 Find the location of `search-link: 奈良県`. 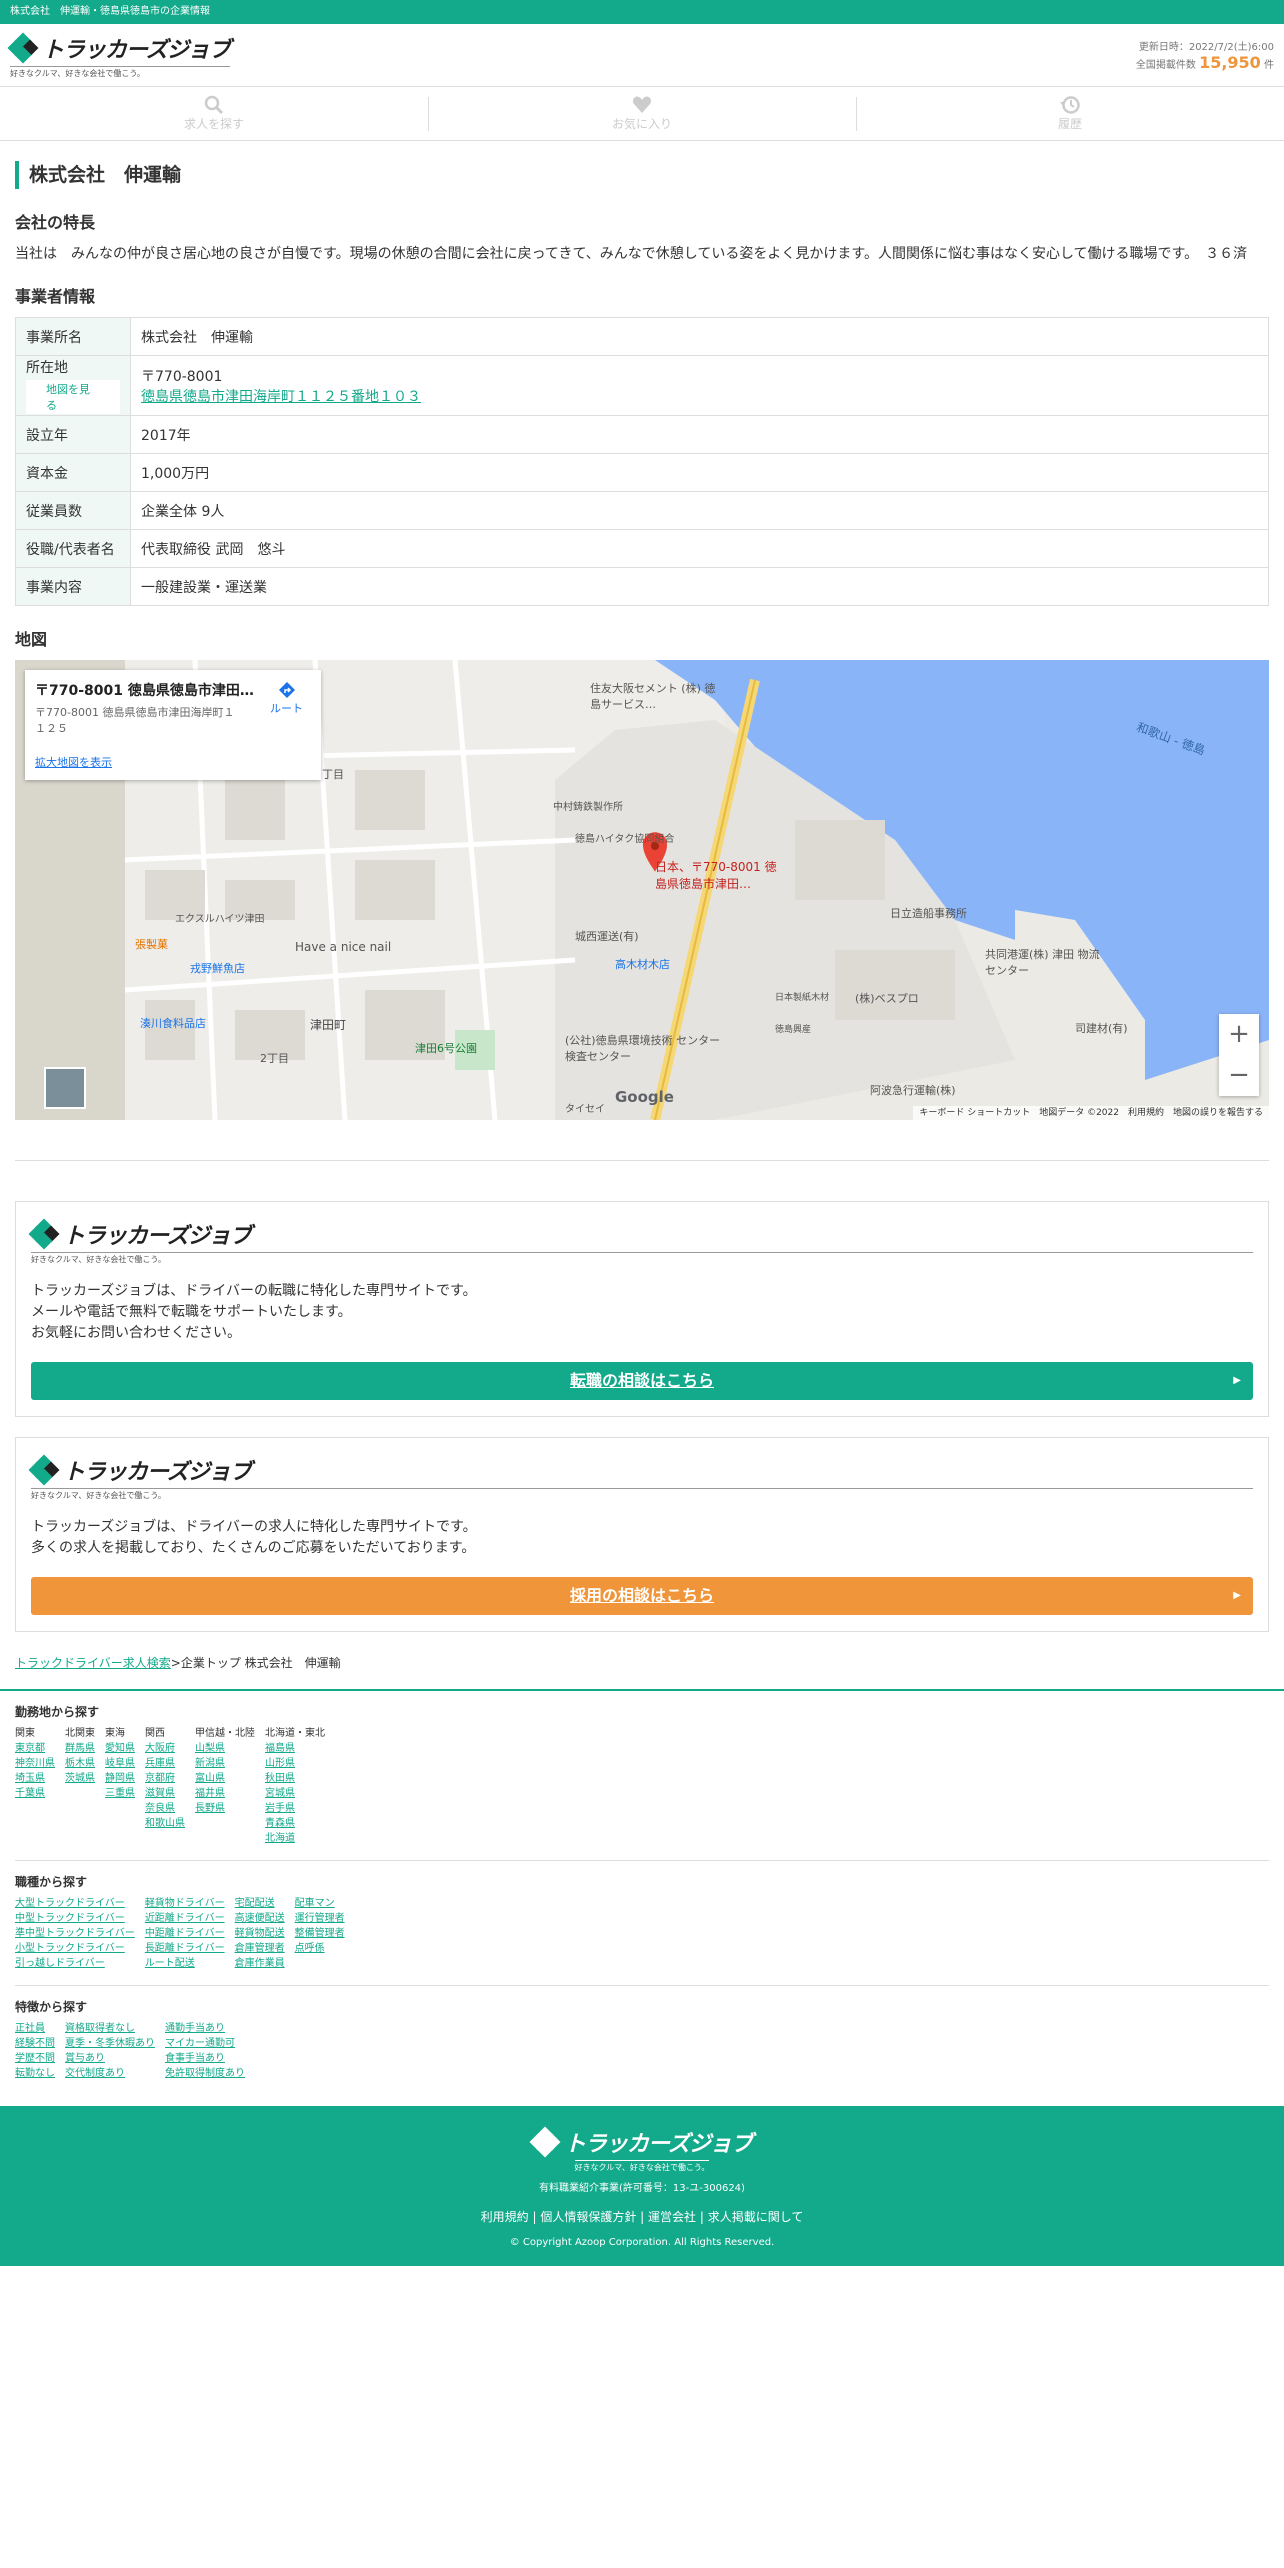

search-link: 奈良県 is located at coordinates (165, 1808).